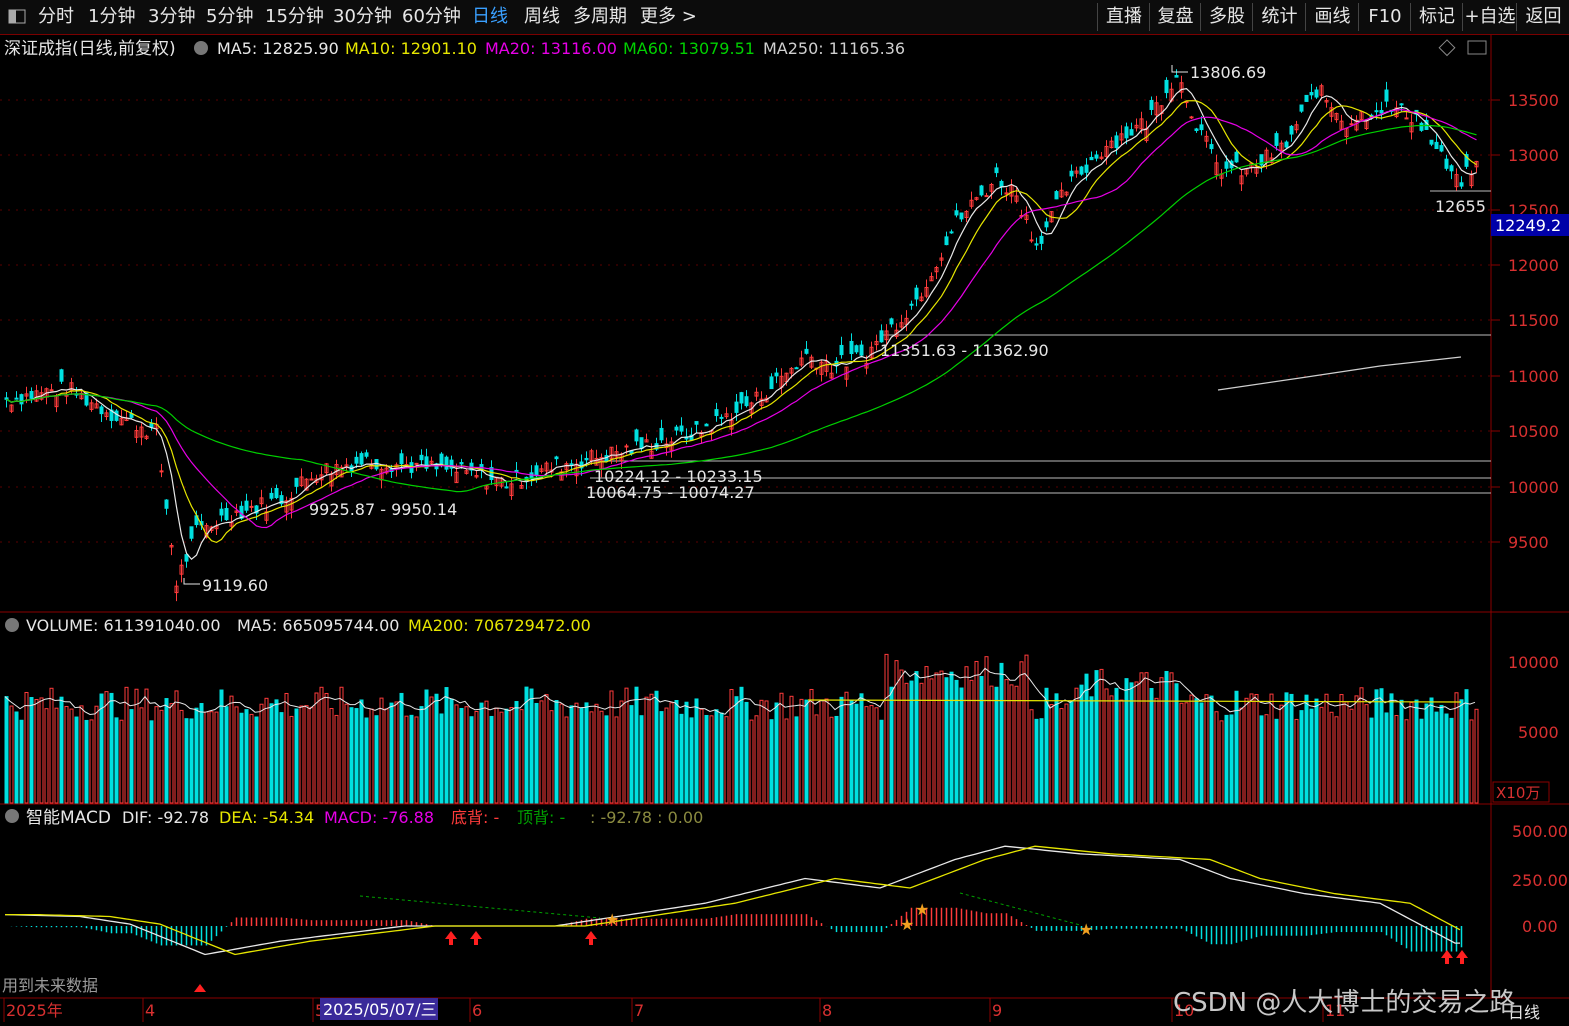  I want to click on macd-bottom-divergence: 底背: -, so click(475, 817).